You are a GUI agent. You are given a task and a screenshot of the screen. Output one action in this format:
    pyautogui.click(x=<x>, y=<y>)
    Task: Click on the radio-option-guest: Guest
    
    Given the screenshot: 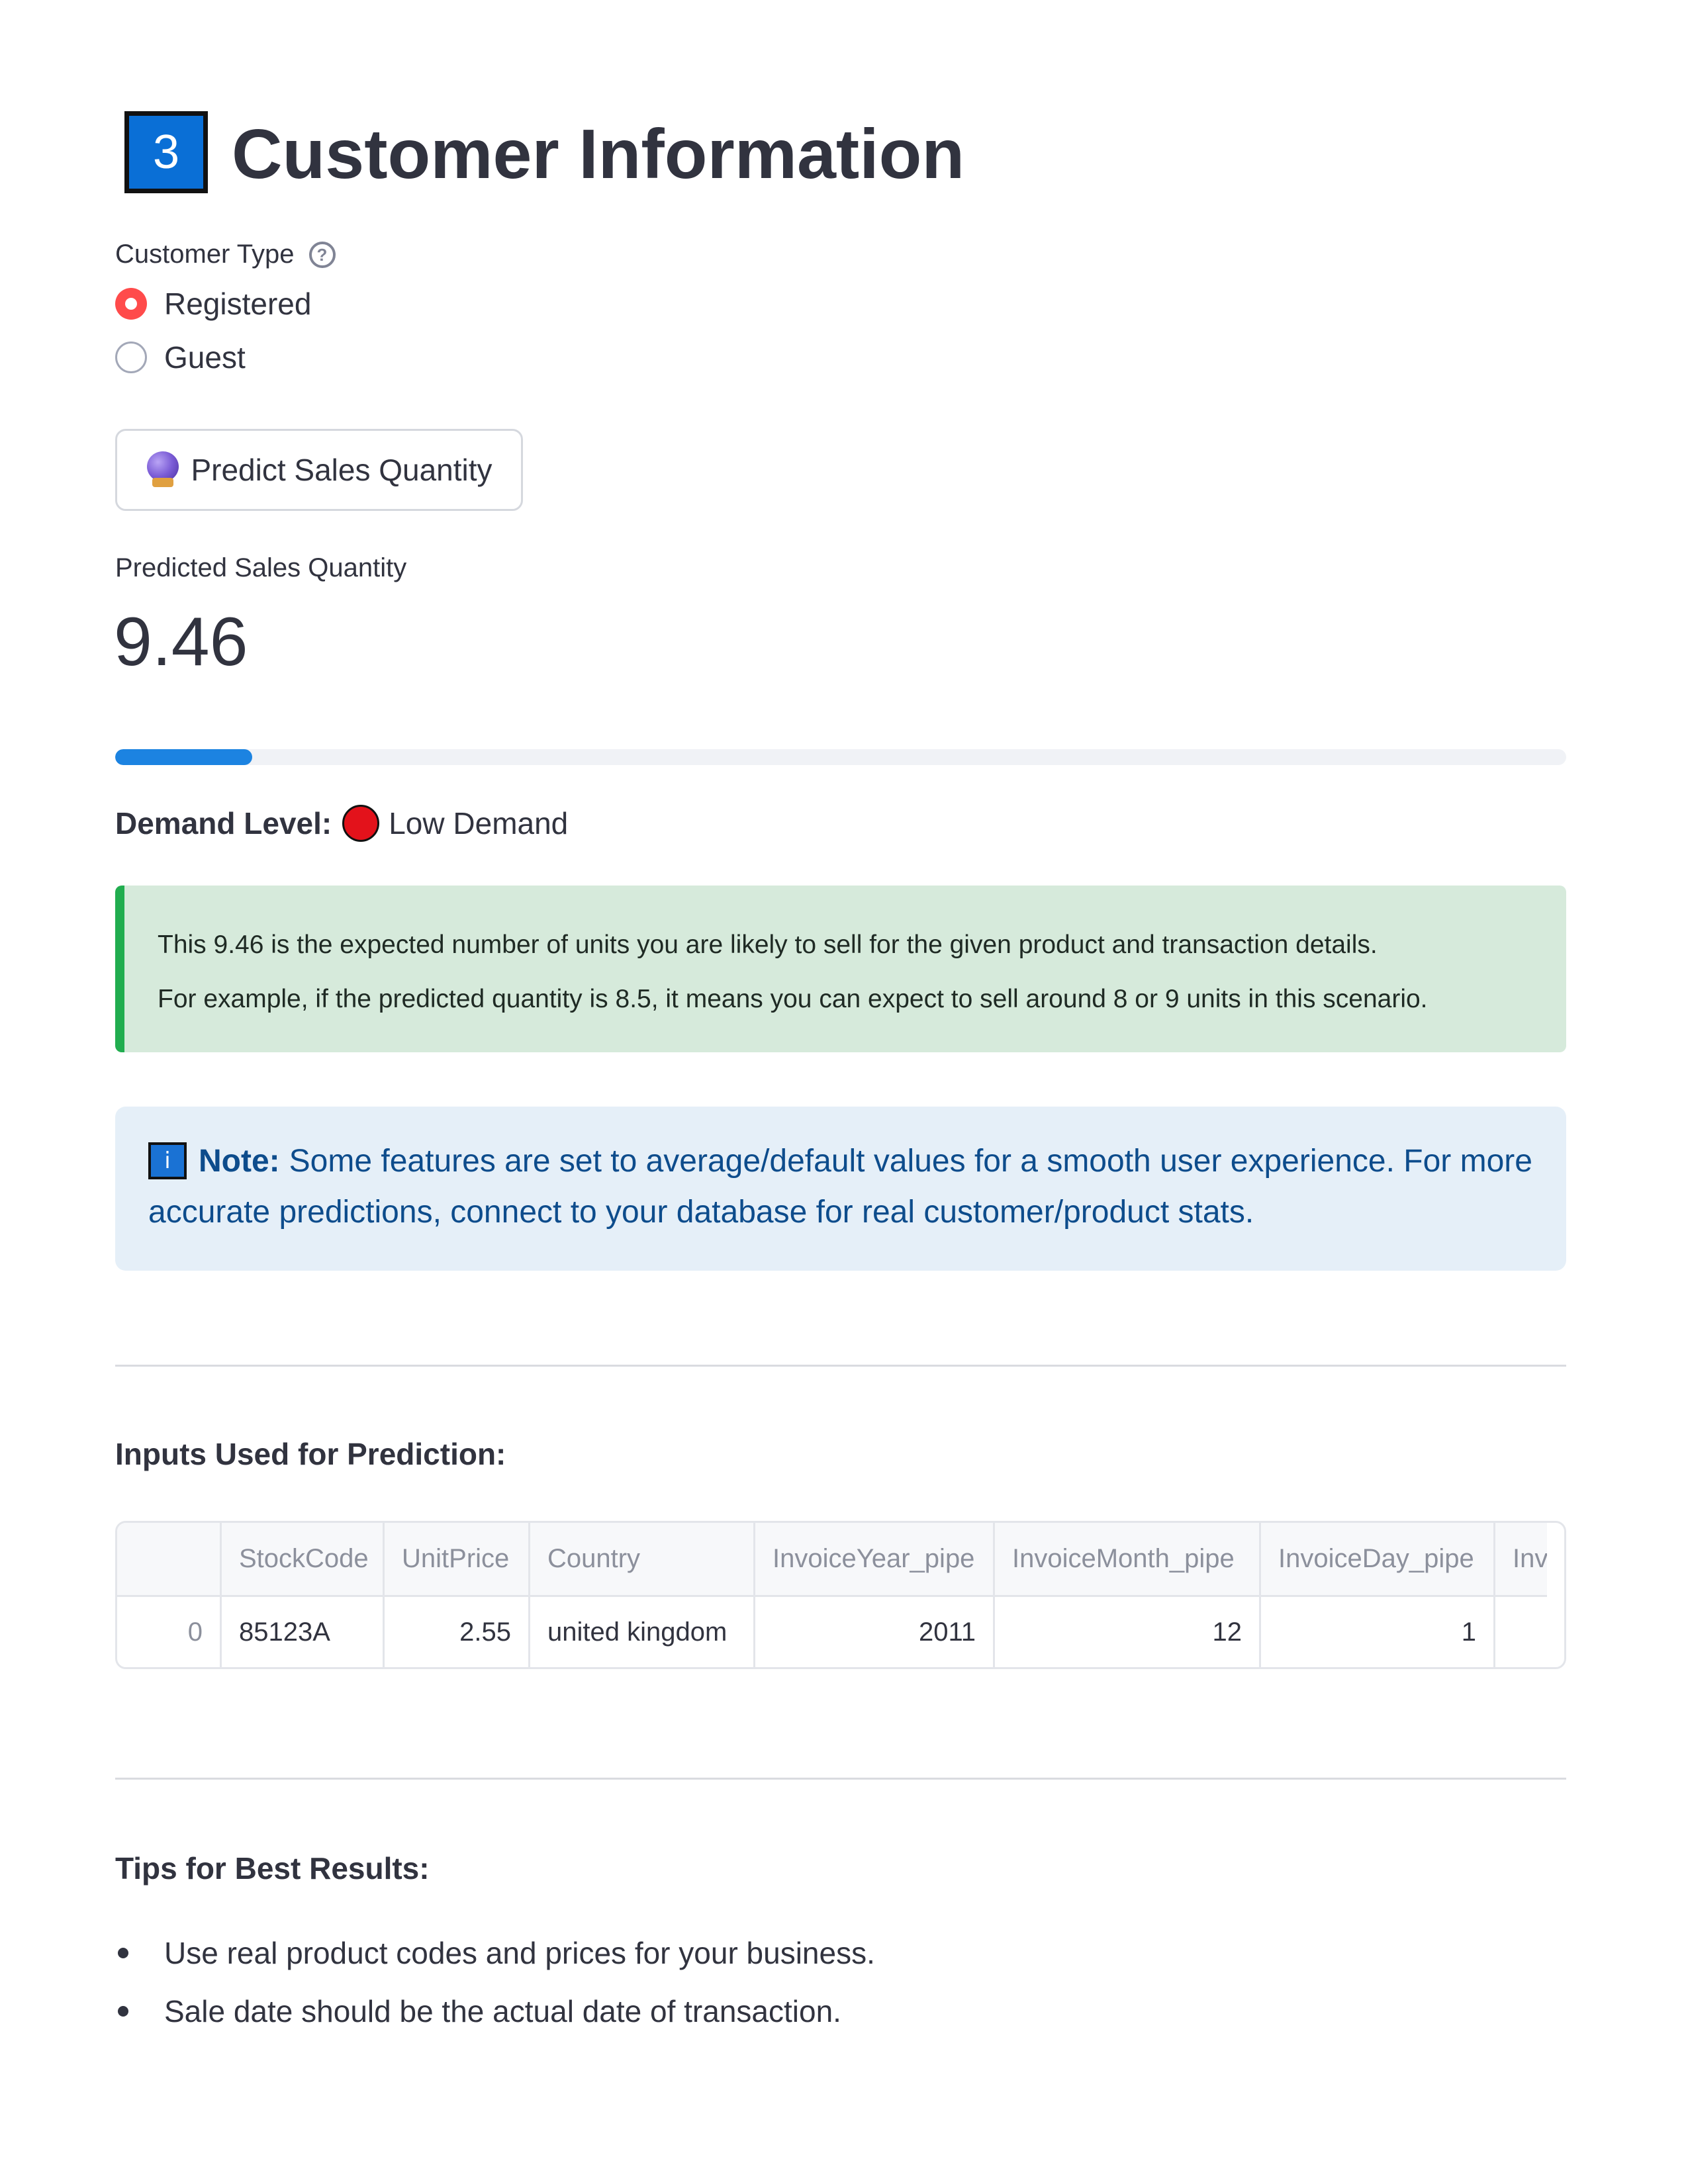 What is the action you would take?
    pyautogui.click(x=180, y=358)
    